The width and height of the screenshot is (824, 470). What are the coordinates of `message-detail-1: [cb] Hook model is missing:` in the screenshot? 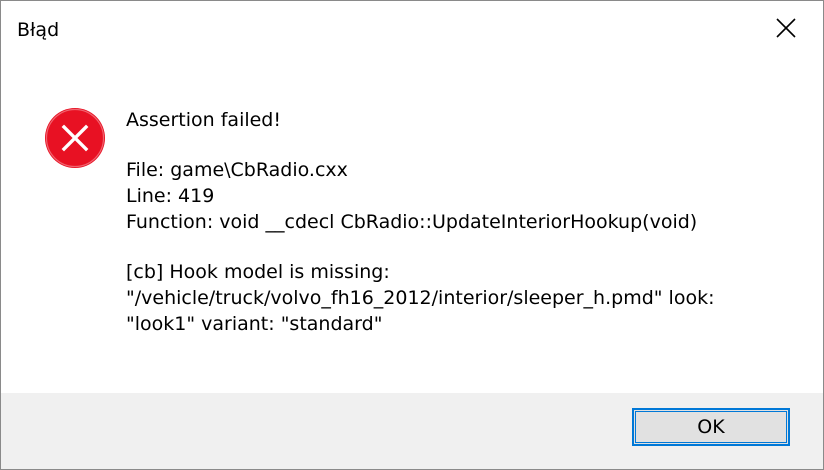 It's located at (258, 272).